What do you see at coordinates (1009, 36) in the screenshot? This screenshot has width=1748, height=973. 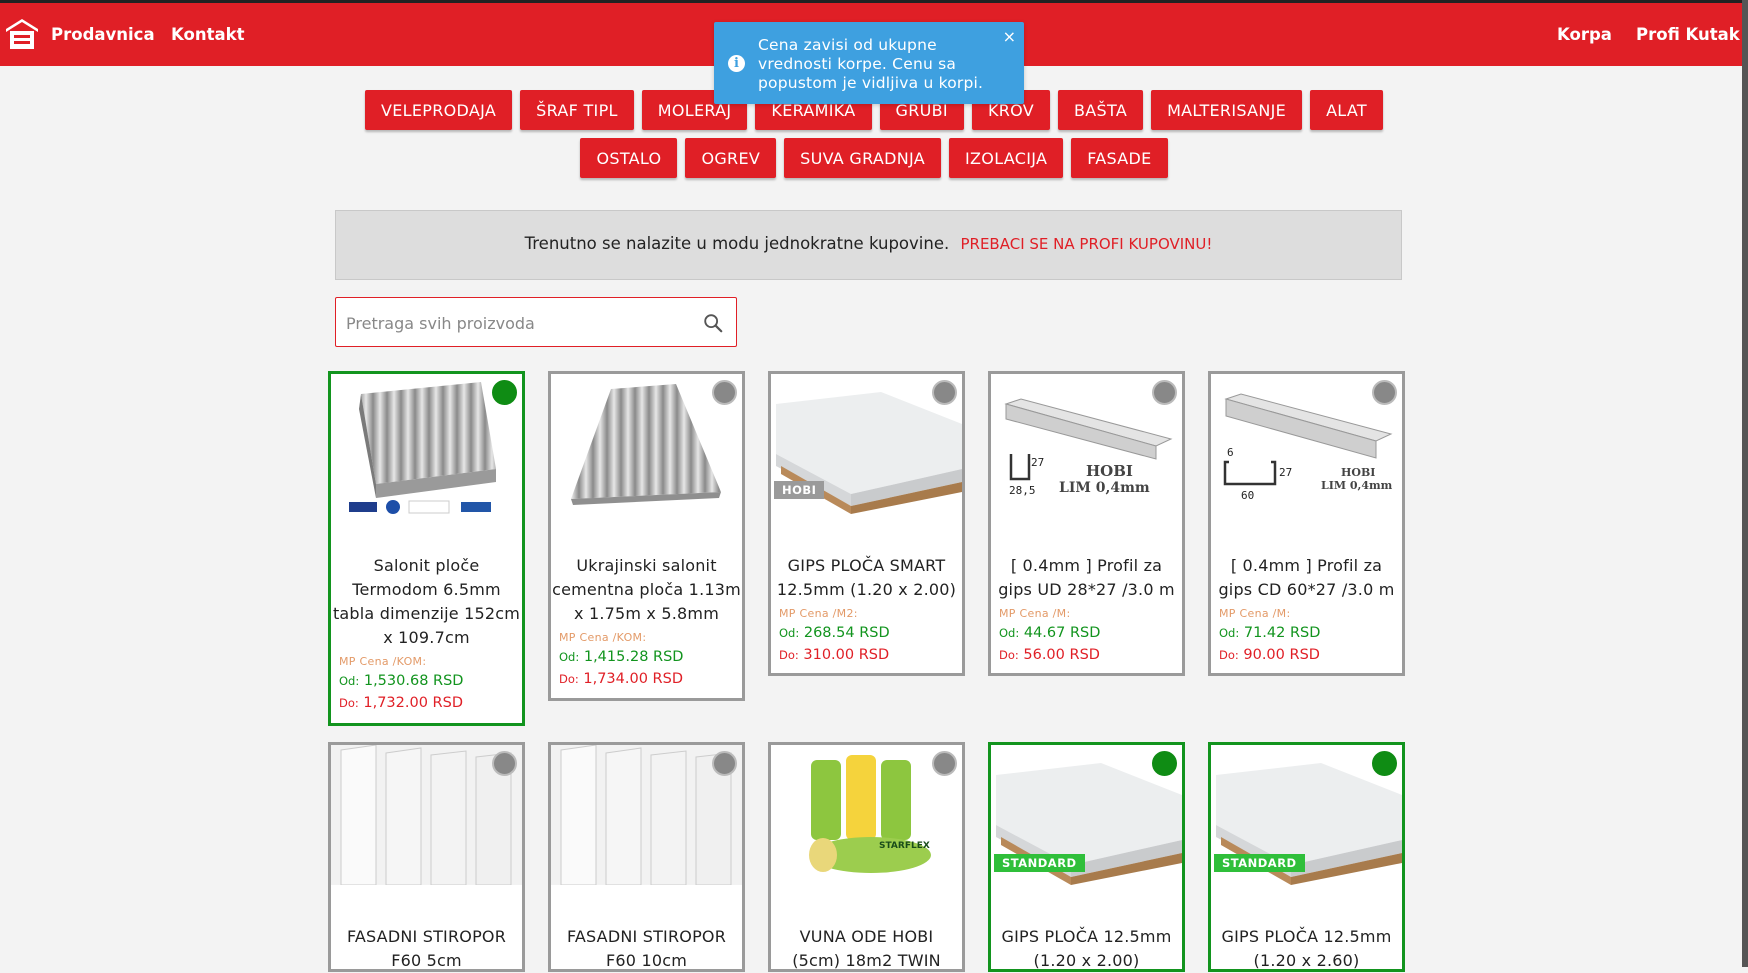 I see `close-icon: ×` at bounding box center [1009, 36].